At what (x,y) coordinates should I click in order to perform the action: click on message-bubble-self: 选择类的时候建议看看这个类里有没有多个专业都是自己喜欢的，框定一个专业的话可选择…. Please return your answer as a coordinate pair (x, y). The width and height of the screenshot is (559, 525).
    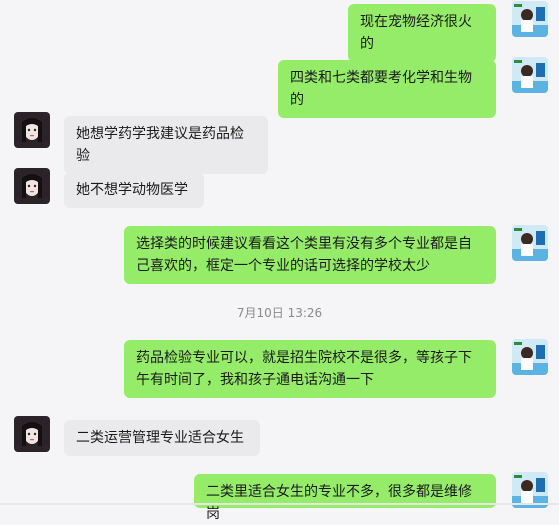
    Looking at the image, I should click on (310, 255).